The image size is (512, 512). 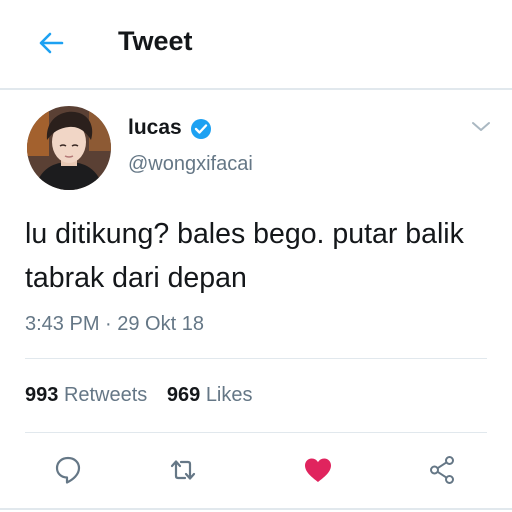 I want to click on likes-stat: 969 Likes, so click(x=210, y=395).